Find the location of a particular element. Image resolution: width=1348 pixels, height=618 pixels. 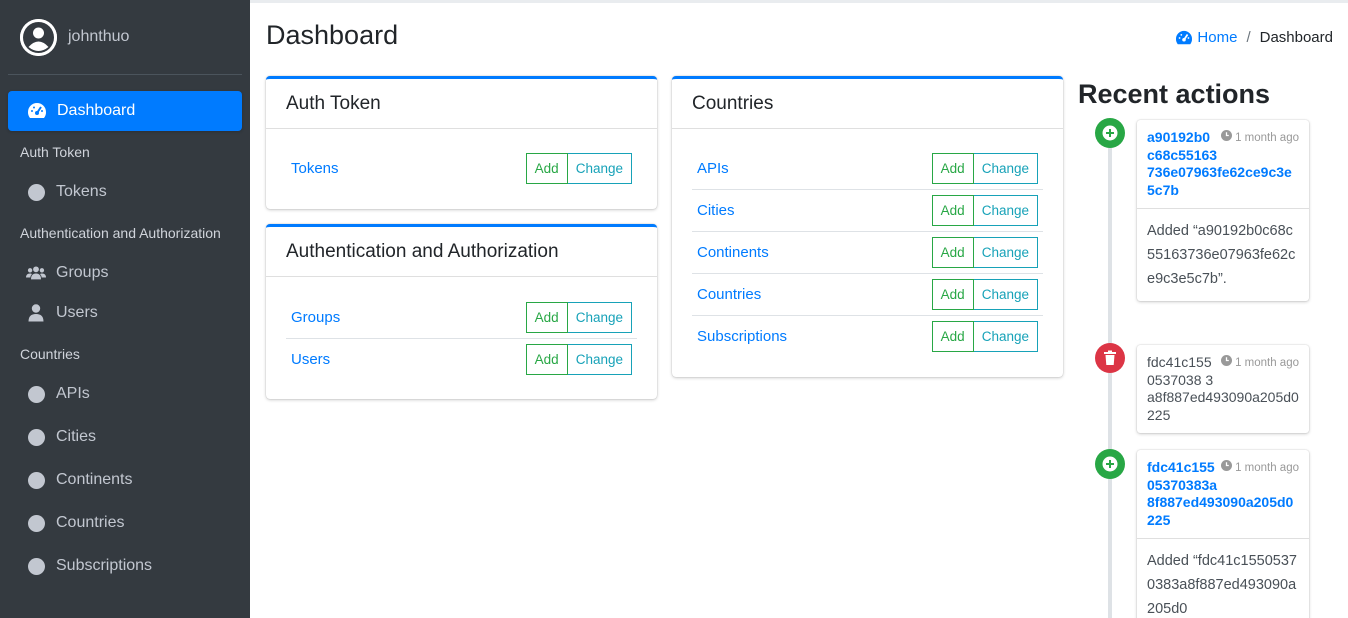

model-link-groups: Groups is located at coordinates (315, 317).